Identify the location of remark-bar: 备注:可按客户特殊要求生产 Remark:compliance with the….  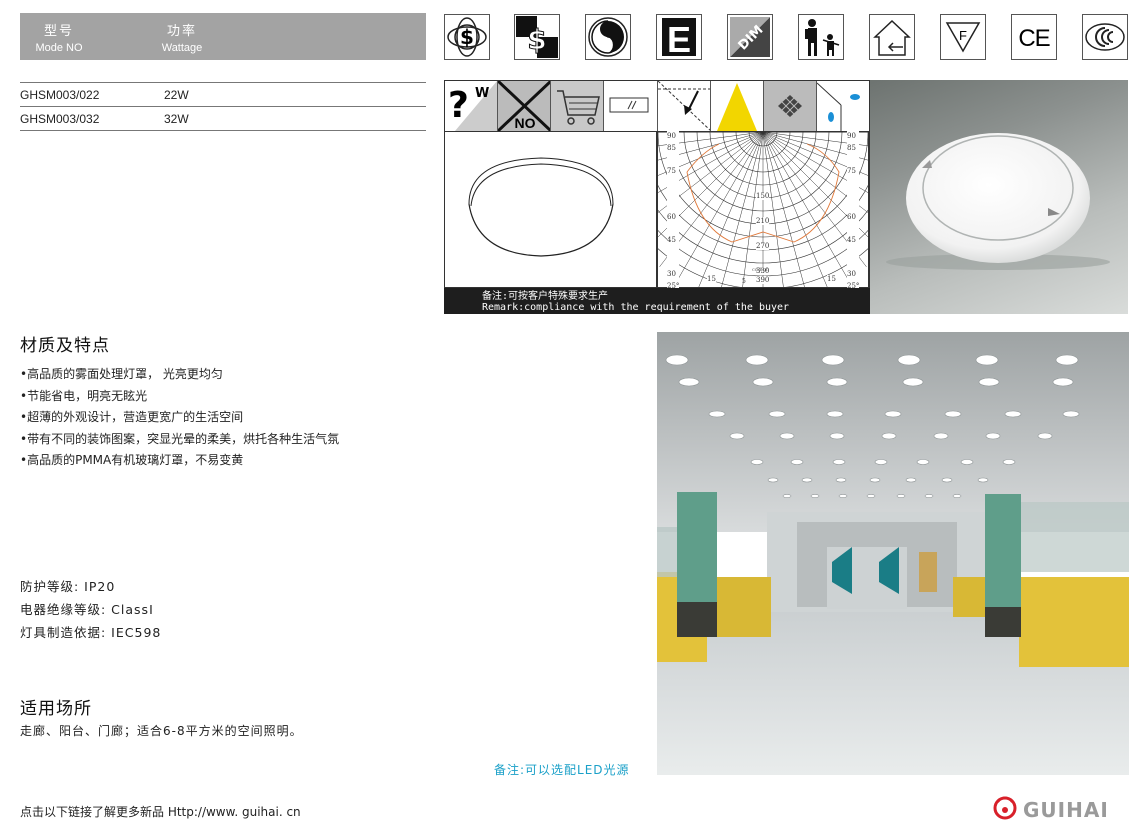
(657, 301).